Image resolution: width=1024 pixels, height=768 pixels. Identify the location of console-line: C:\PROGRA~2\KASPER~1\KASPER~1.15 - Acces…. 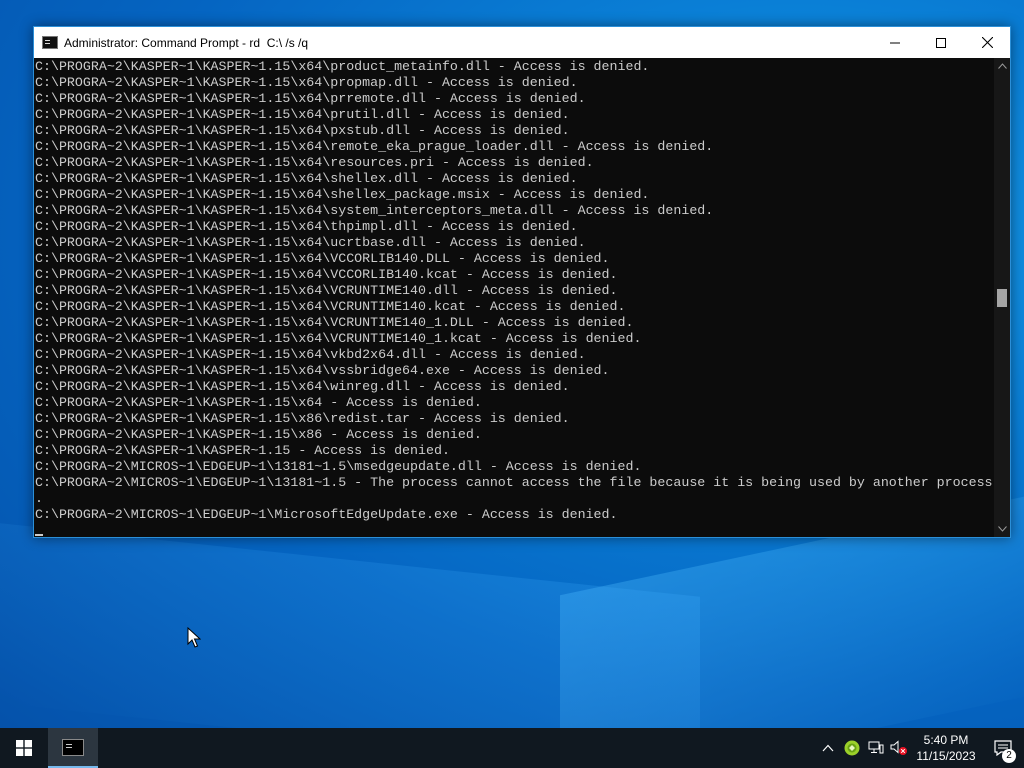
(242, 450).